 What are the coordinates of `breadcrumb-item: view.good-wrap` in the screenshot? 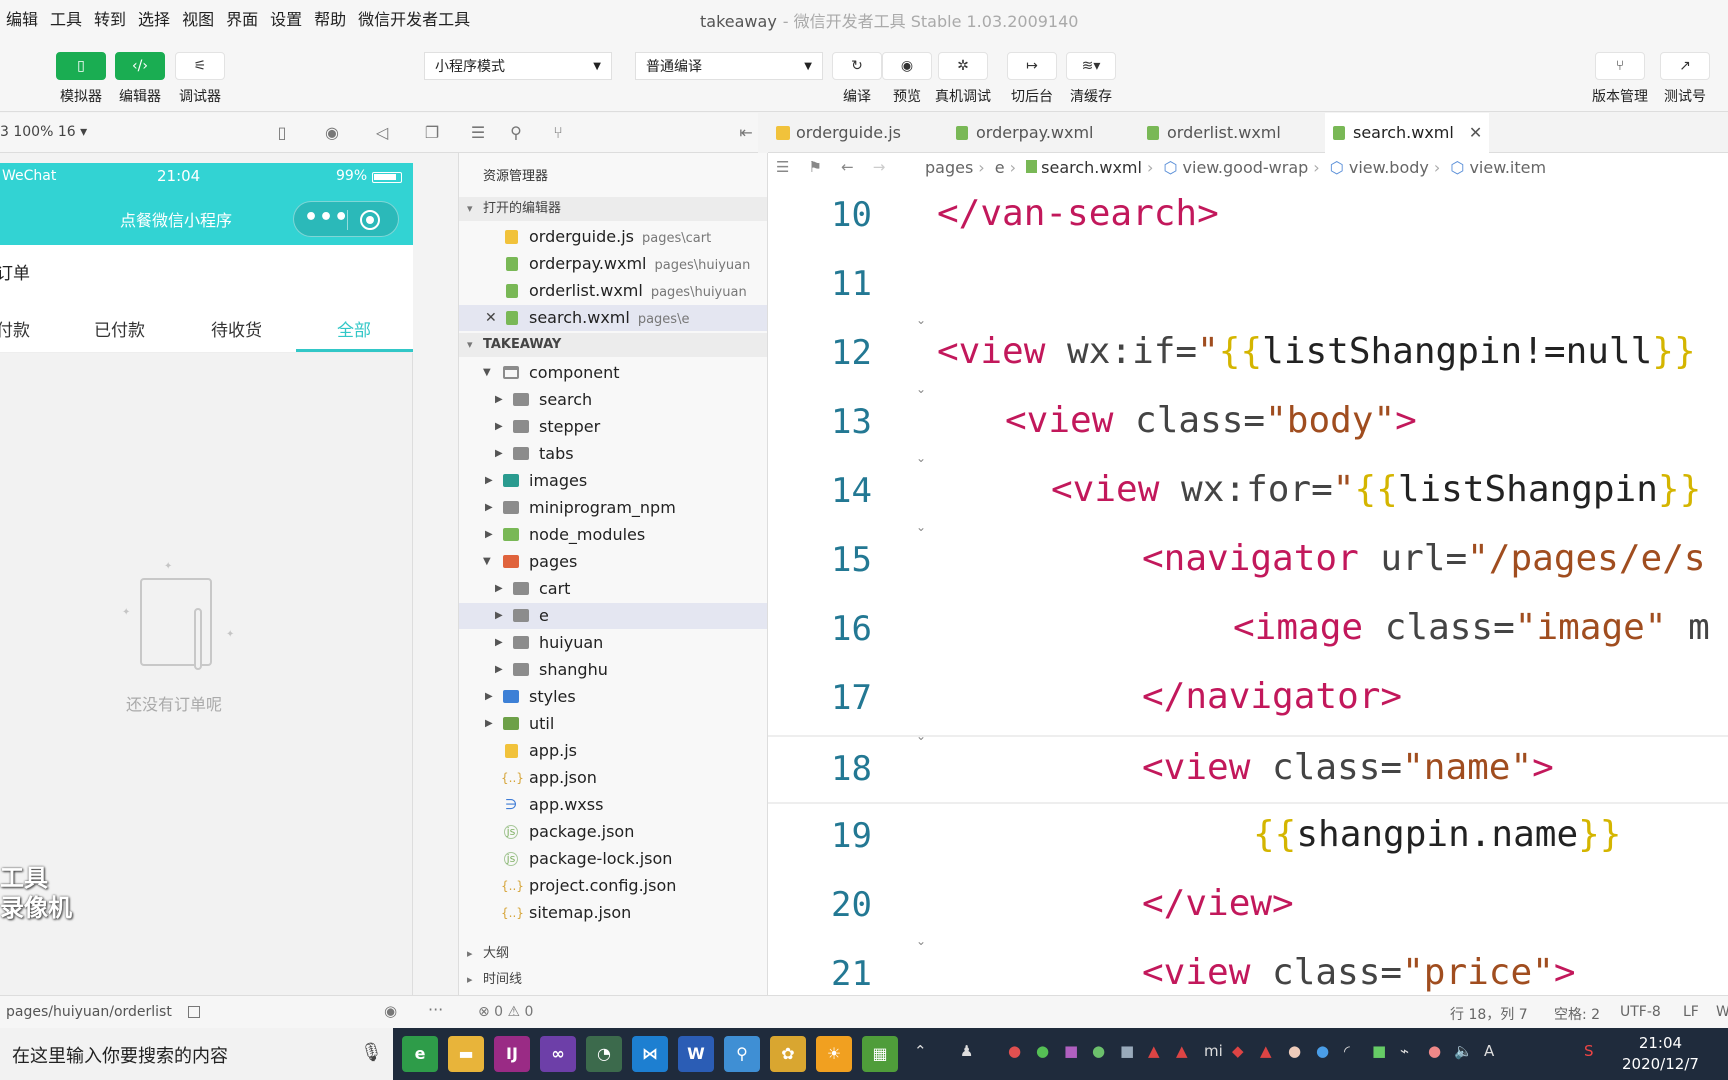 It's located at (1246, 167).